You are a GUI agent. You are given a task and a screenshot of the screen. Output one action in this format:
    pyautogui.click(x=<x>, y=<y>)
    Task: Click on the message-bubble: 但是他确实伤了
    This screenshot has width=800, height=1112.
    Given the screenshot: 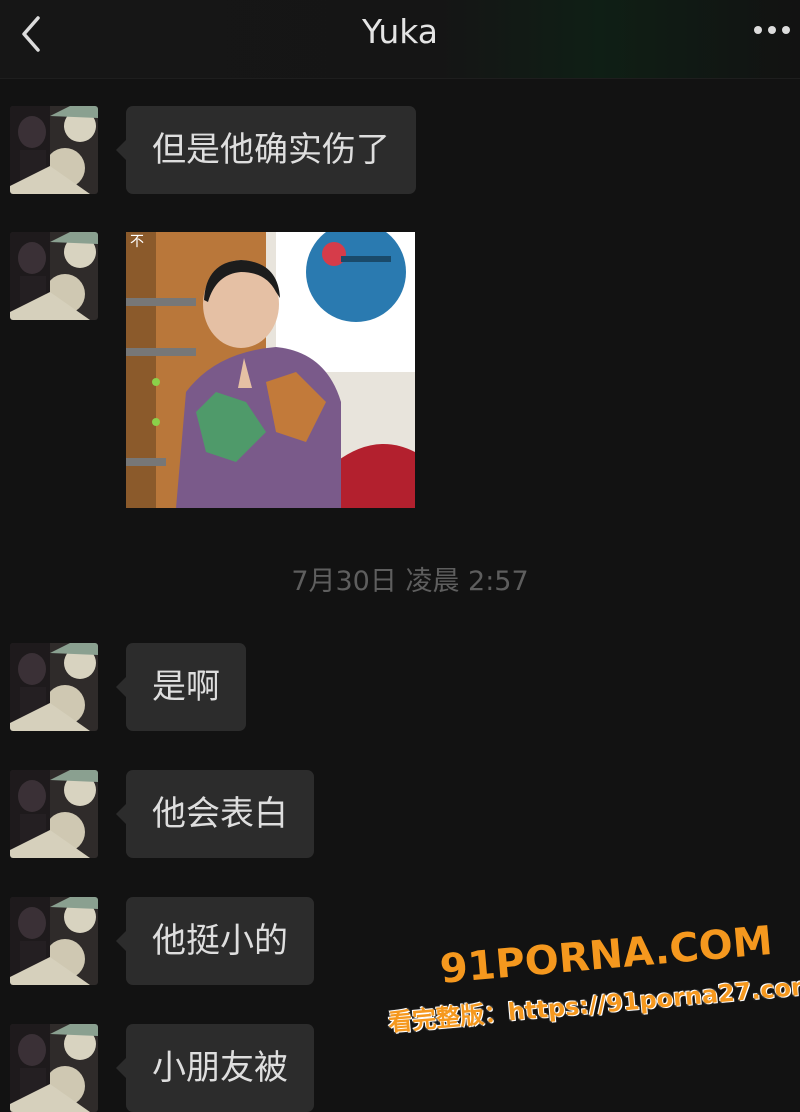 What is the action you would take?
    pyautogui.click(x=266, y=150)
    